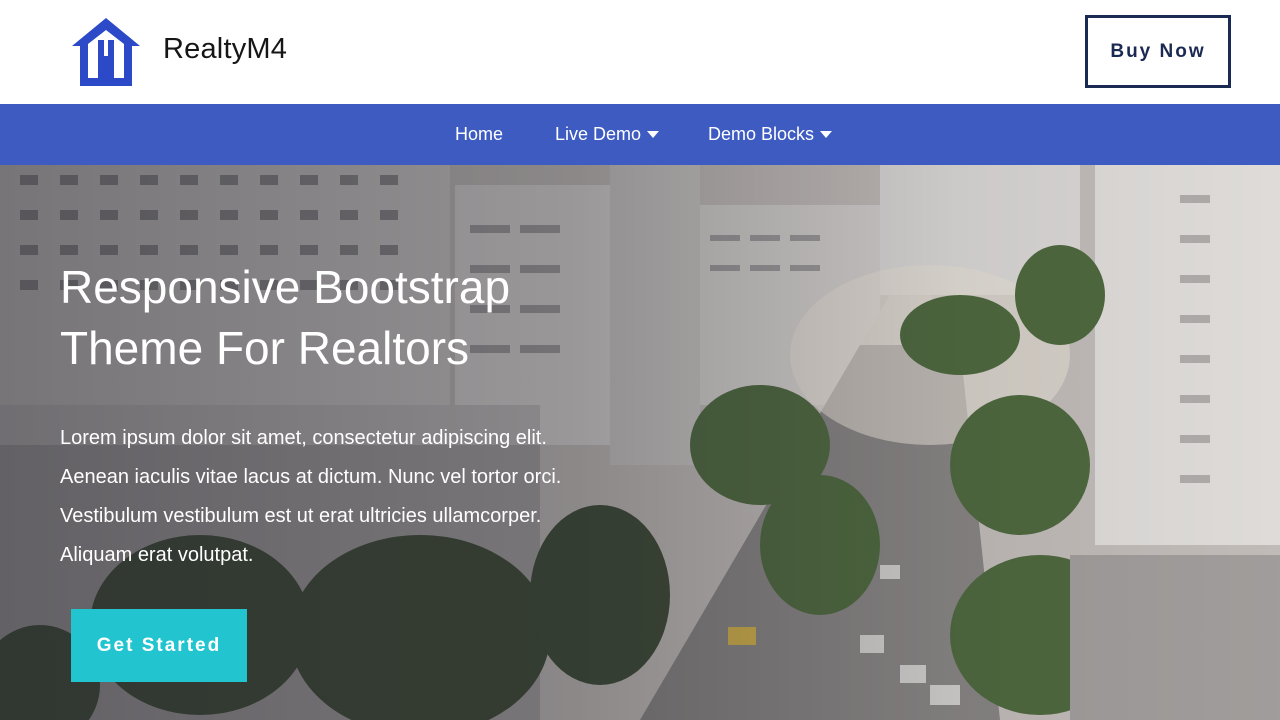 The width and height of the screenshot is (1280, 720). Describe the element at coordinates (410, 318) in the screenshot. I see `hero-title: Responsive Bootstrap Theme For Realtors` at that location.